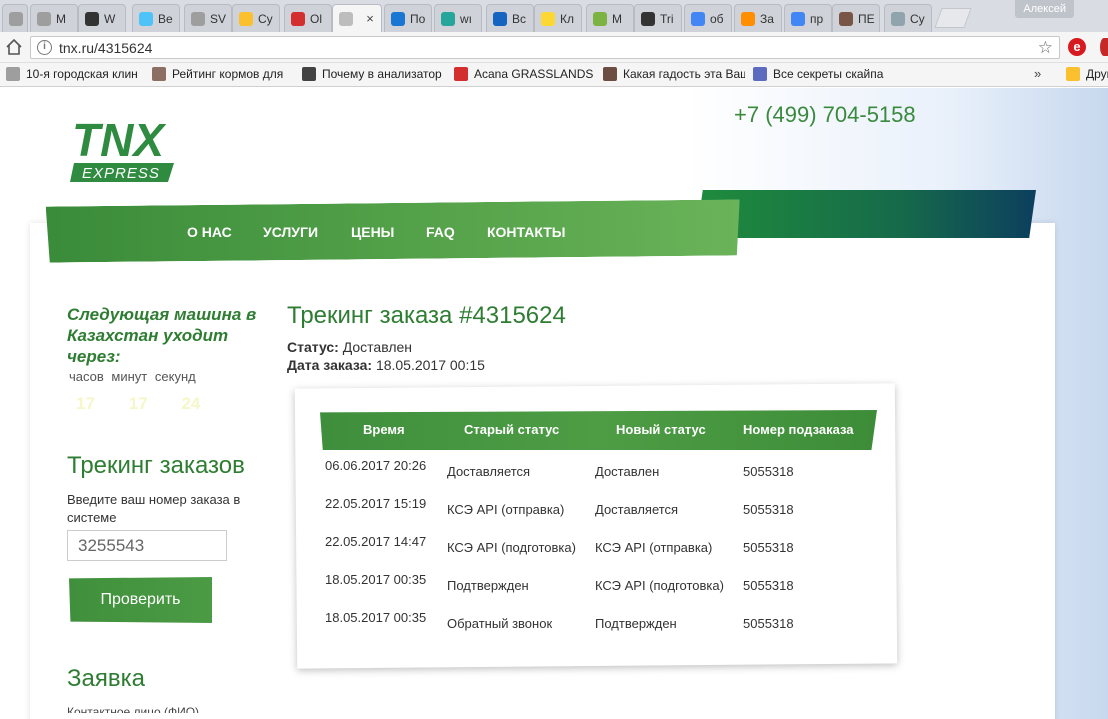  Describe the element at coordinates (372, 232) in the screenshot. I see `nav-prices: ЦЕНЫ` at that location.